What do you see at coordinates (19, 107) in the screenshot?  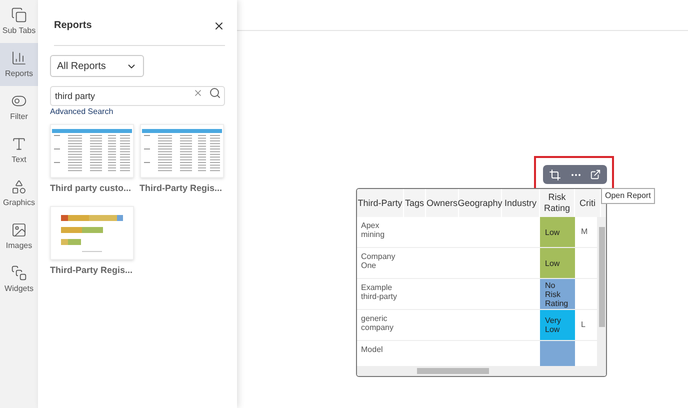 I see `rail-item: Filter` at bounding box center [19, 107].